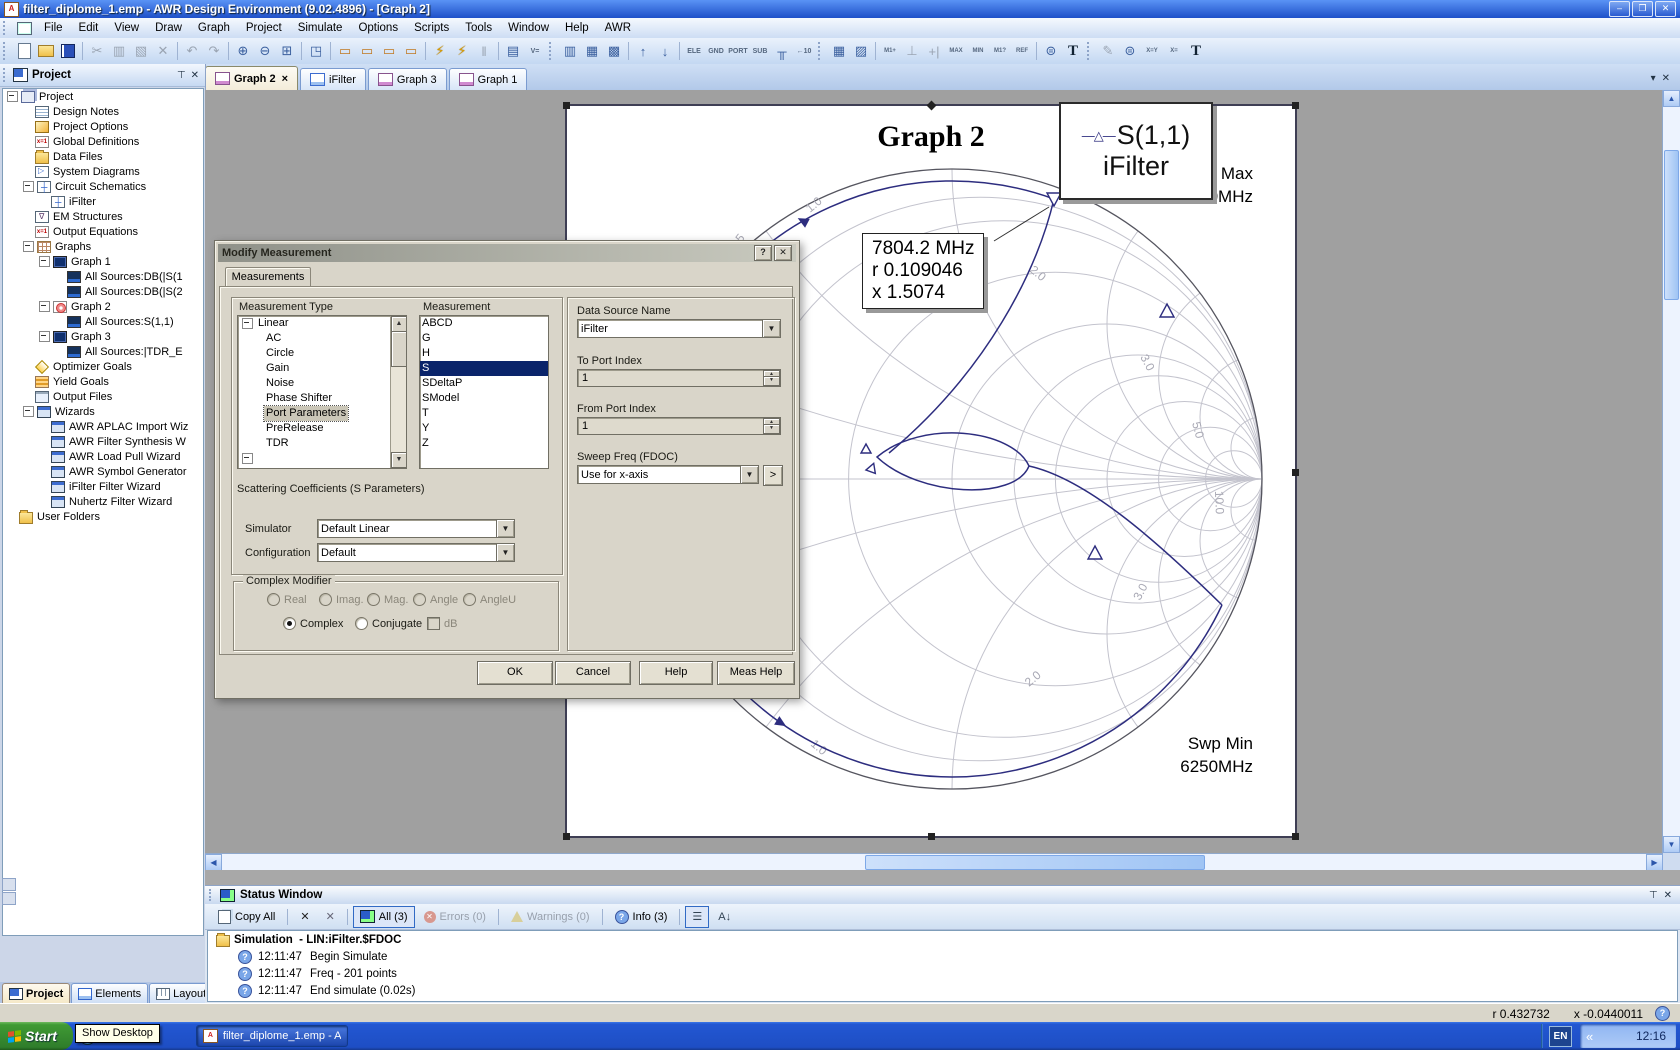 The height and width of the screenshot is (1050, 1680). What do you see at coordinates (389, 51) in the screenshot?
I see `add-tline-icon: ▭` at bounding box center [389, 51].